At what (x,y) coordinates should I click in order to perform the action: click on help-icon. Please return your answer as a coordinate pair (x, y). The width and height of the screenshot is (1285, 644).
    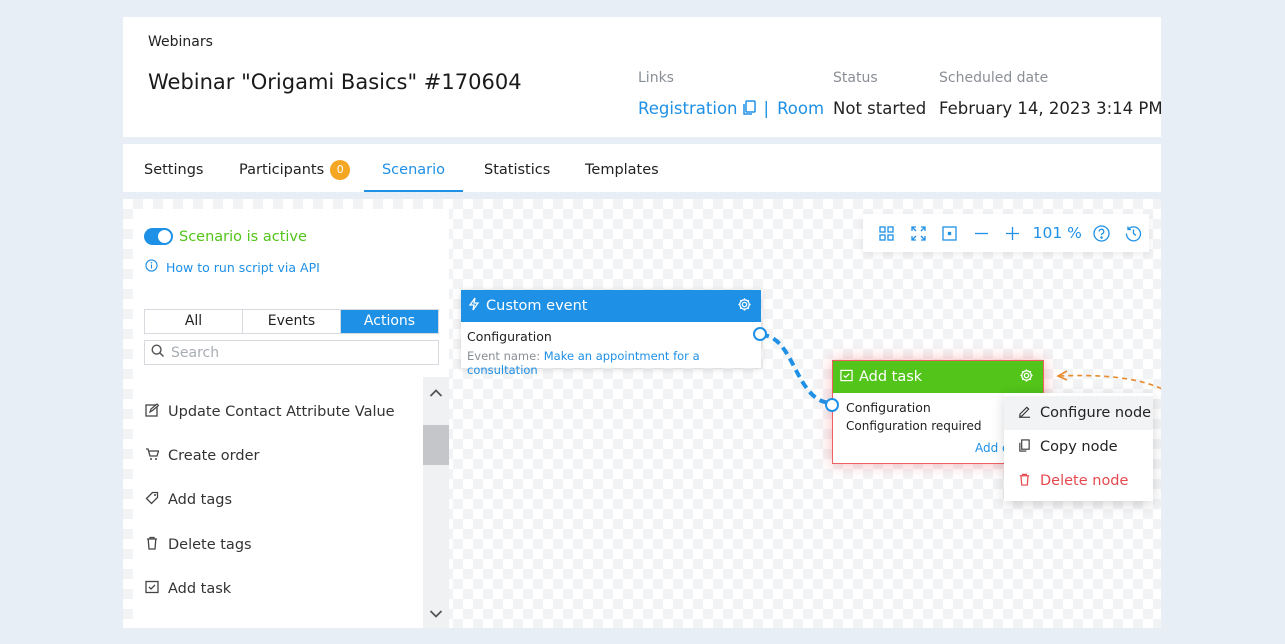
    Looking at the image, I should click on (1102, 233).